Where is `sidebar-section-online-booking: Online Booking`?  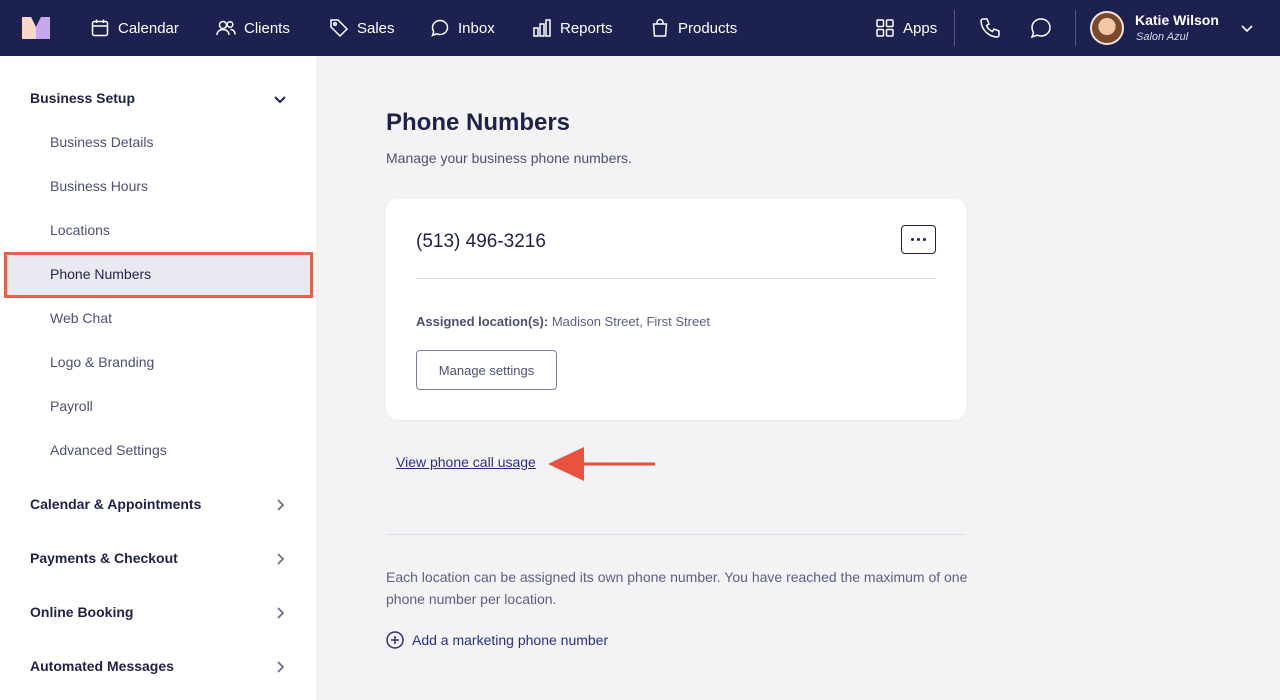 sidebar-section-online-booking: Online Booking is located at coordinates (81, 612).